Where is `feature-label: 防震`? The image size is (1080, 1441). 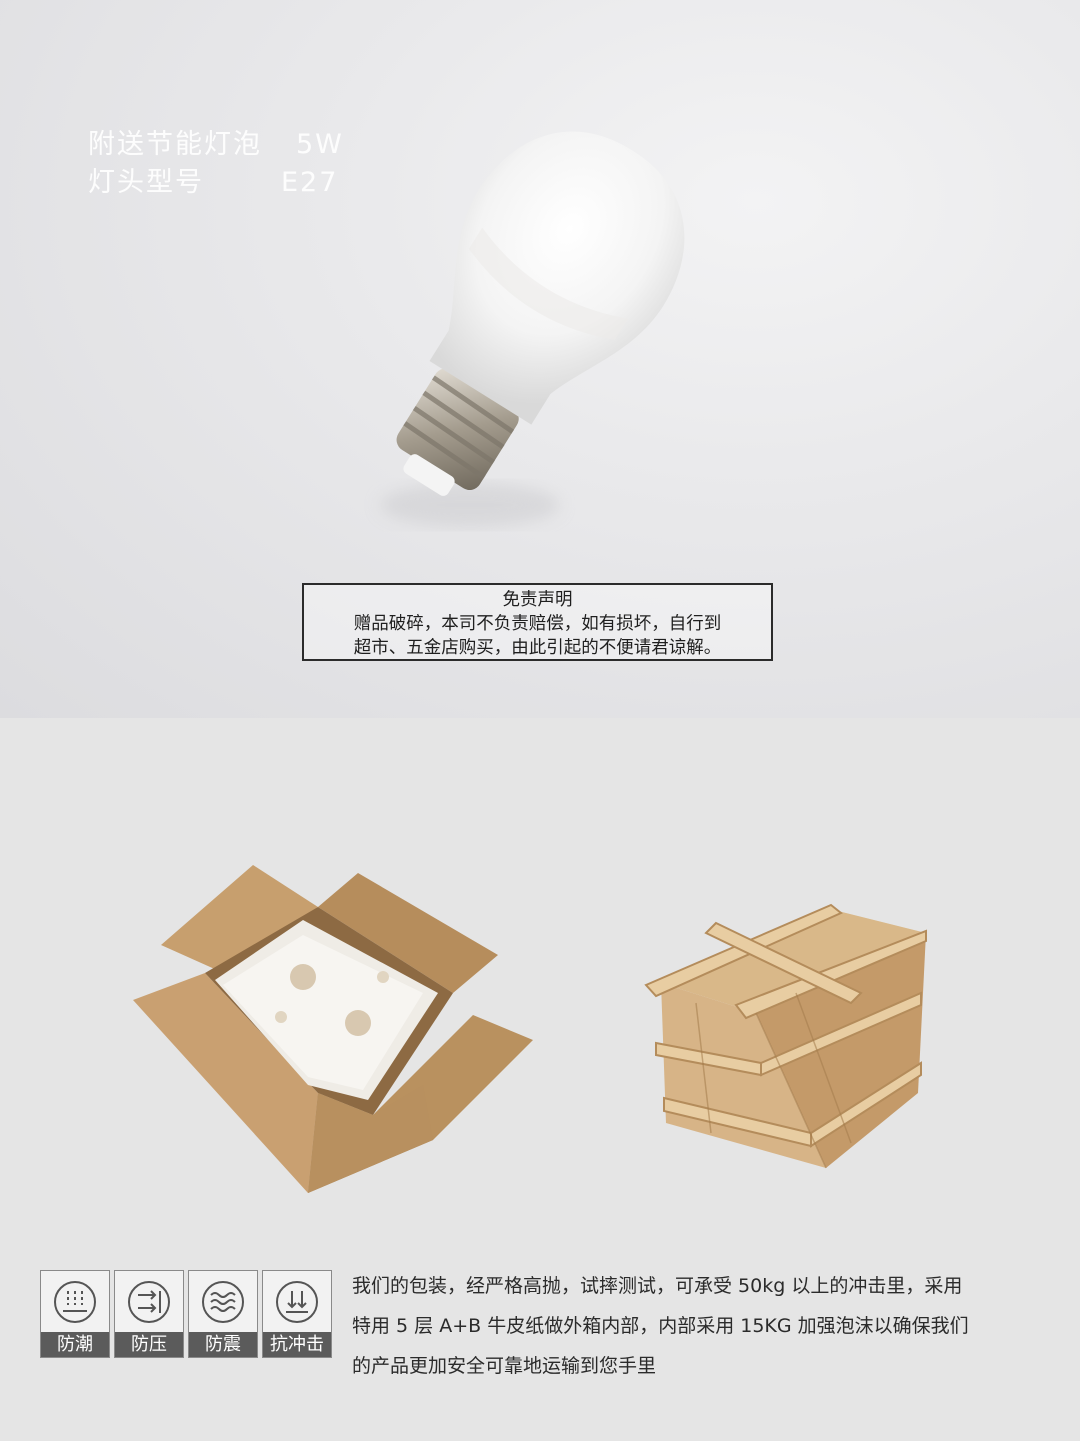
feature-label: 防震 is located at coordinates (223, 1344).